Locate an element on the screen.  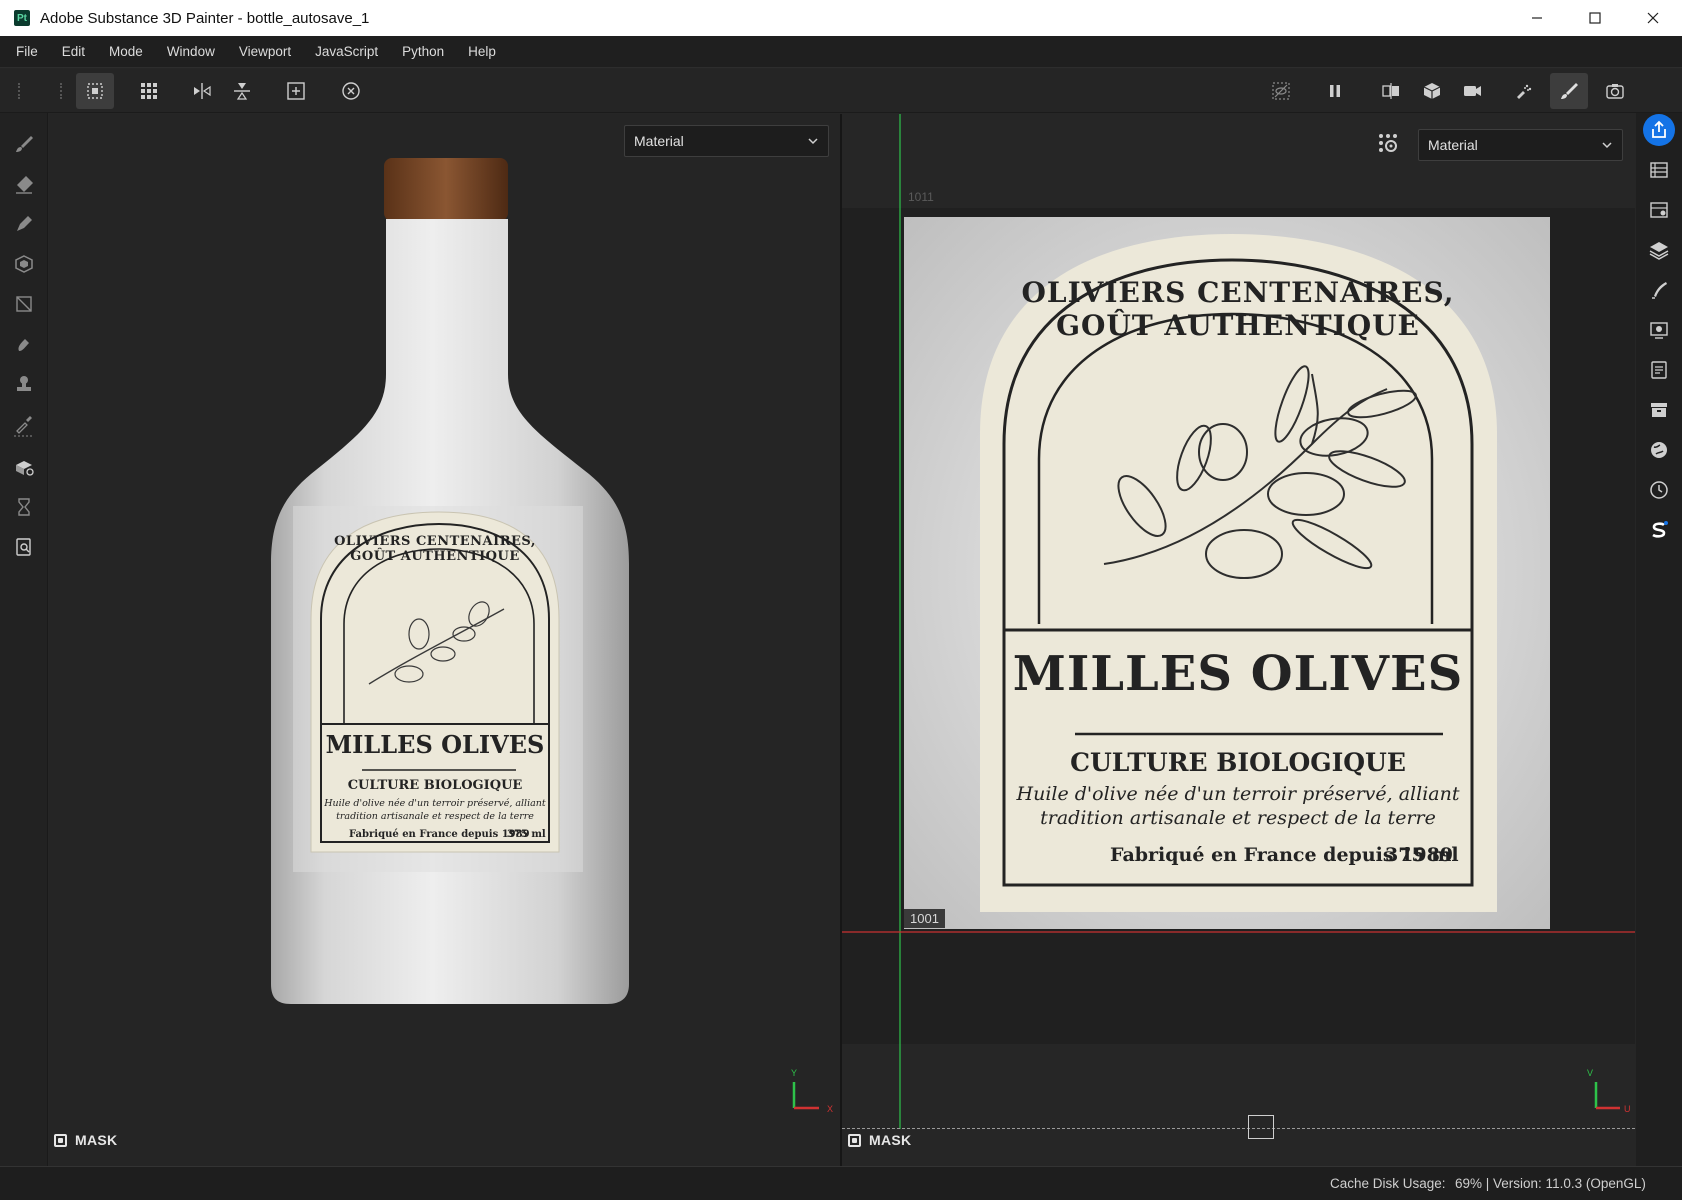
polygon-select-button is located at coordinates (24, 304).